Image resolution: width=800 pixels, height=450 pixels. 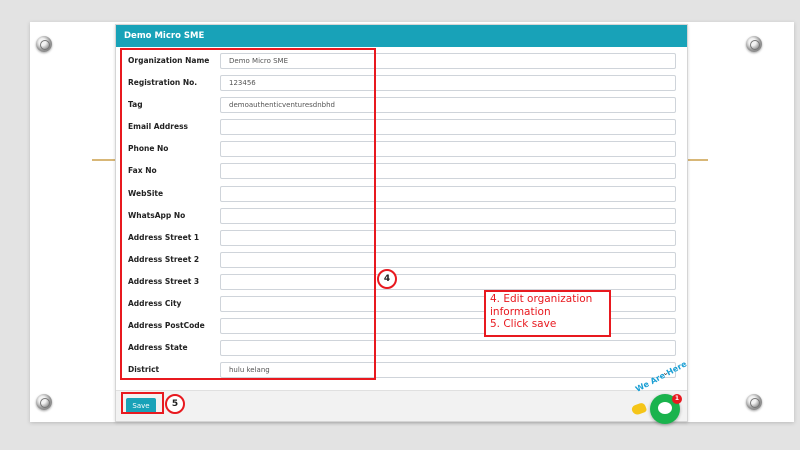 What do you see at coordinates (44, 44) in the screenshot?
I see `pin-icon-top-left` at bounding box center [44, 44].